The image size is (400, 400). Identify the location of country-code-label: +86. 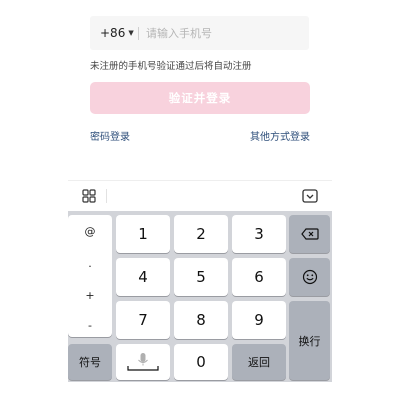
(113, 33).